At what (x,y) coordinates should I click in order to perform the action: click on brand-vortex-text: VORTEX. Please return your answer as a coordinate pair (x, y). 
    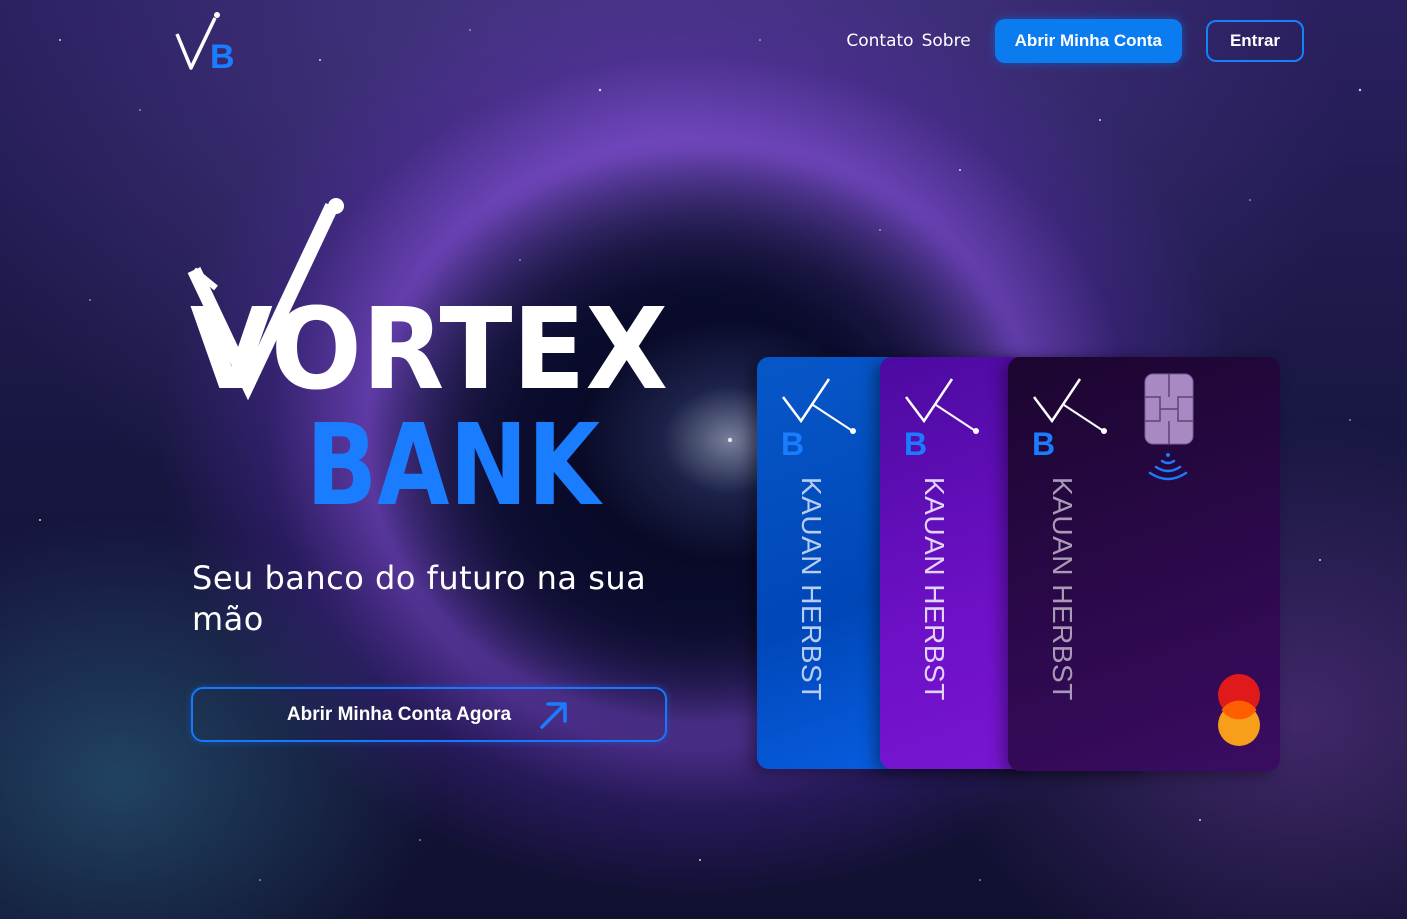
    Looking at the image, I should click on (429, 350).